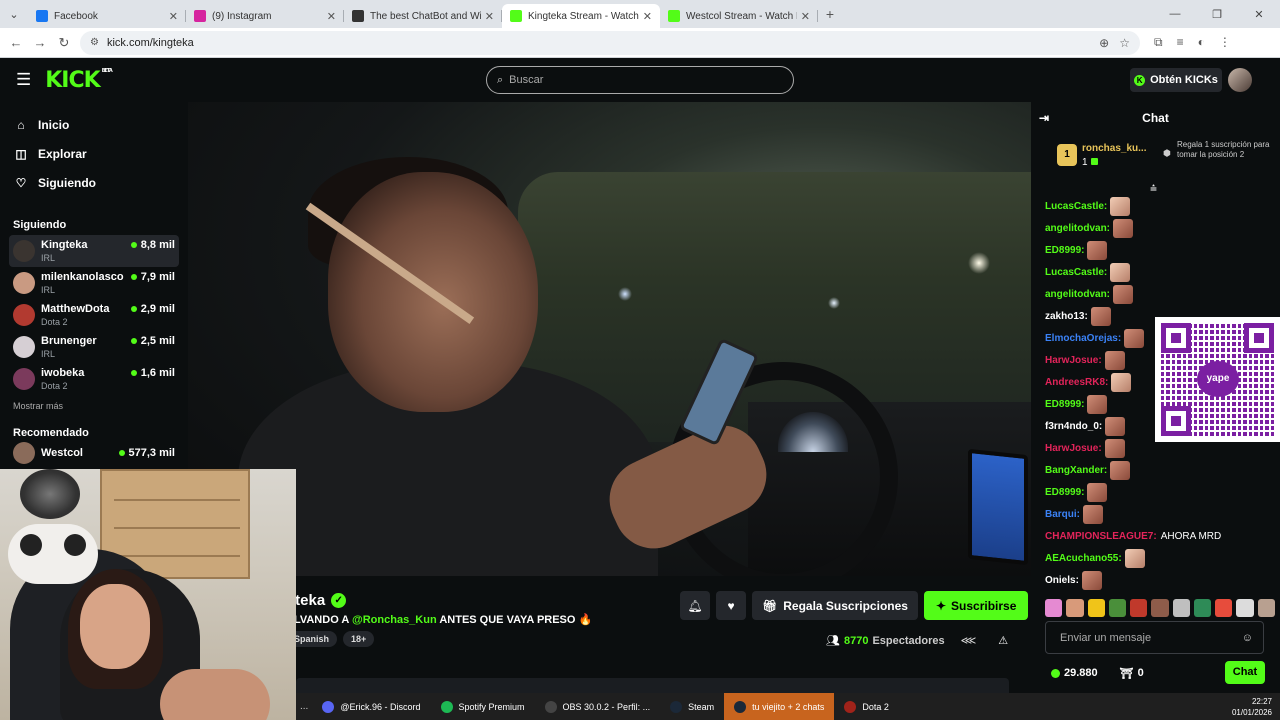 The height and width of the screenshot is (720, 1280). I want to click on system-clock: 22:27 01/01/2026, so click(1256, 707).